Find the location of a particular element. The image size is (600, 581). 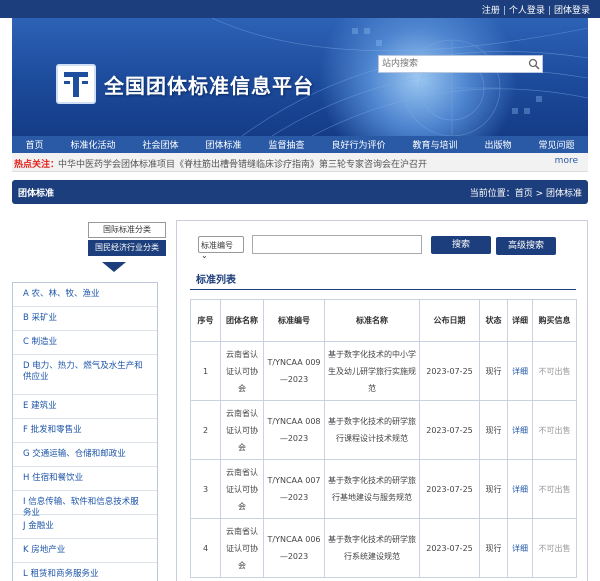

row-index: 1 is located at coordinates (205, 371).